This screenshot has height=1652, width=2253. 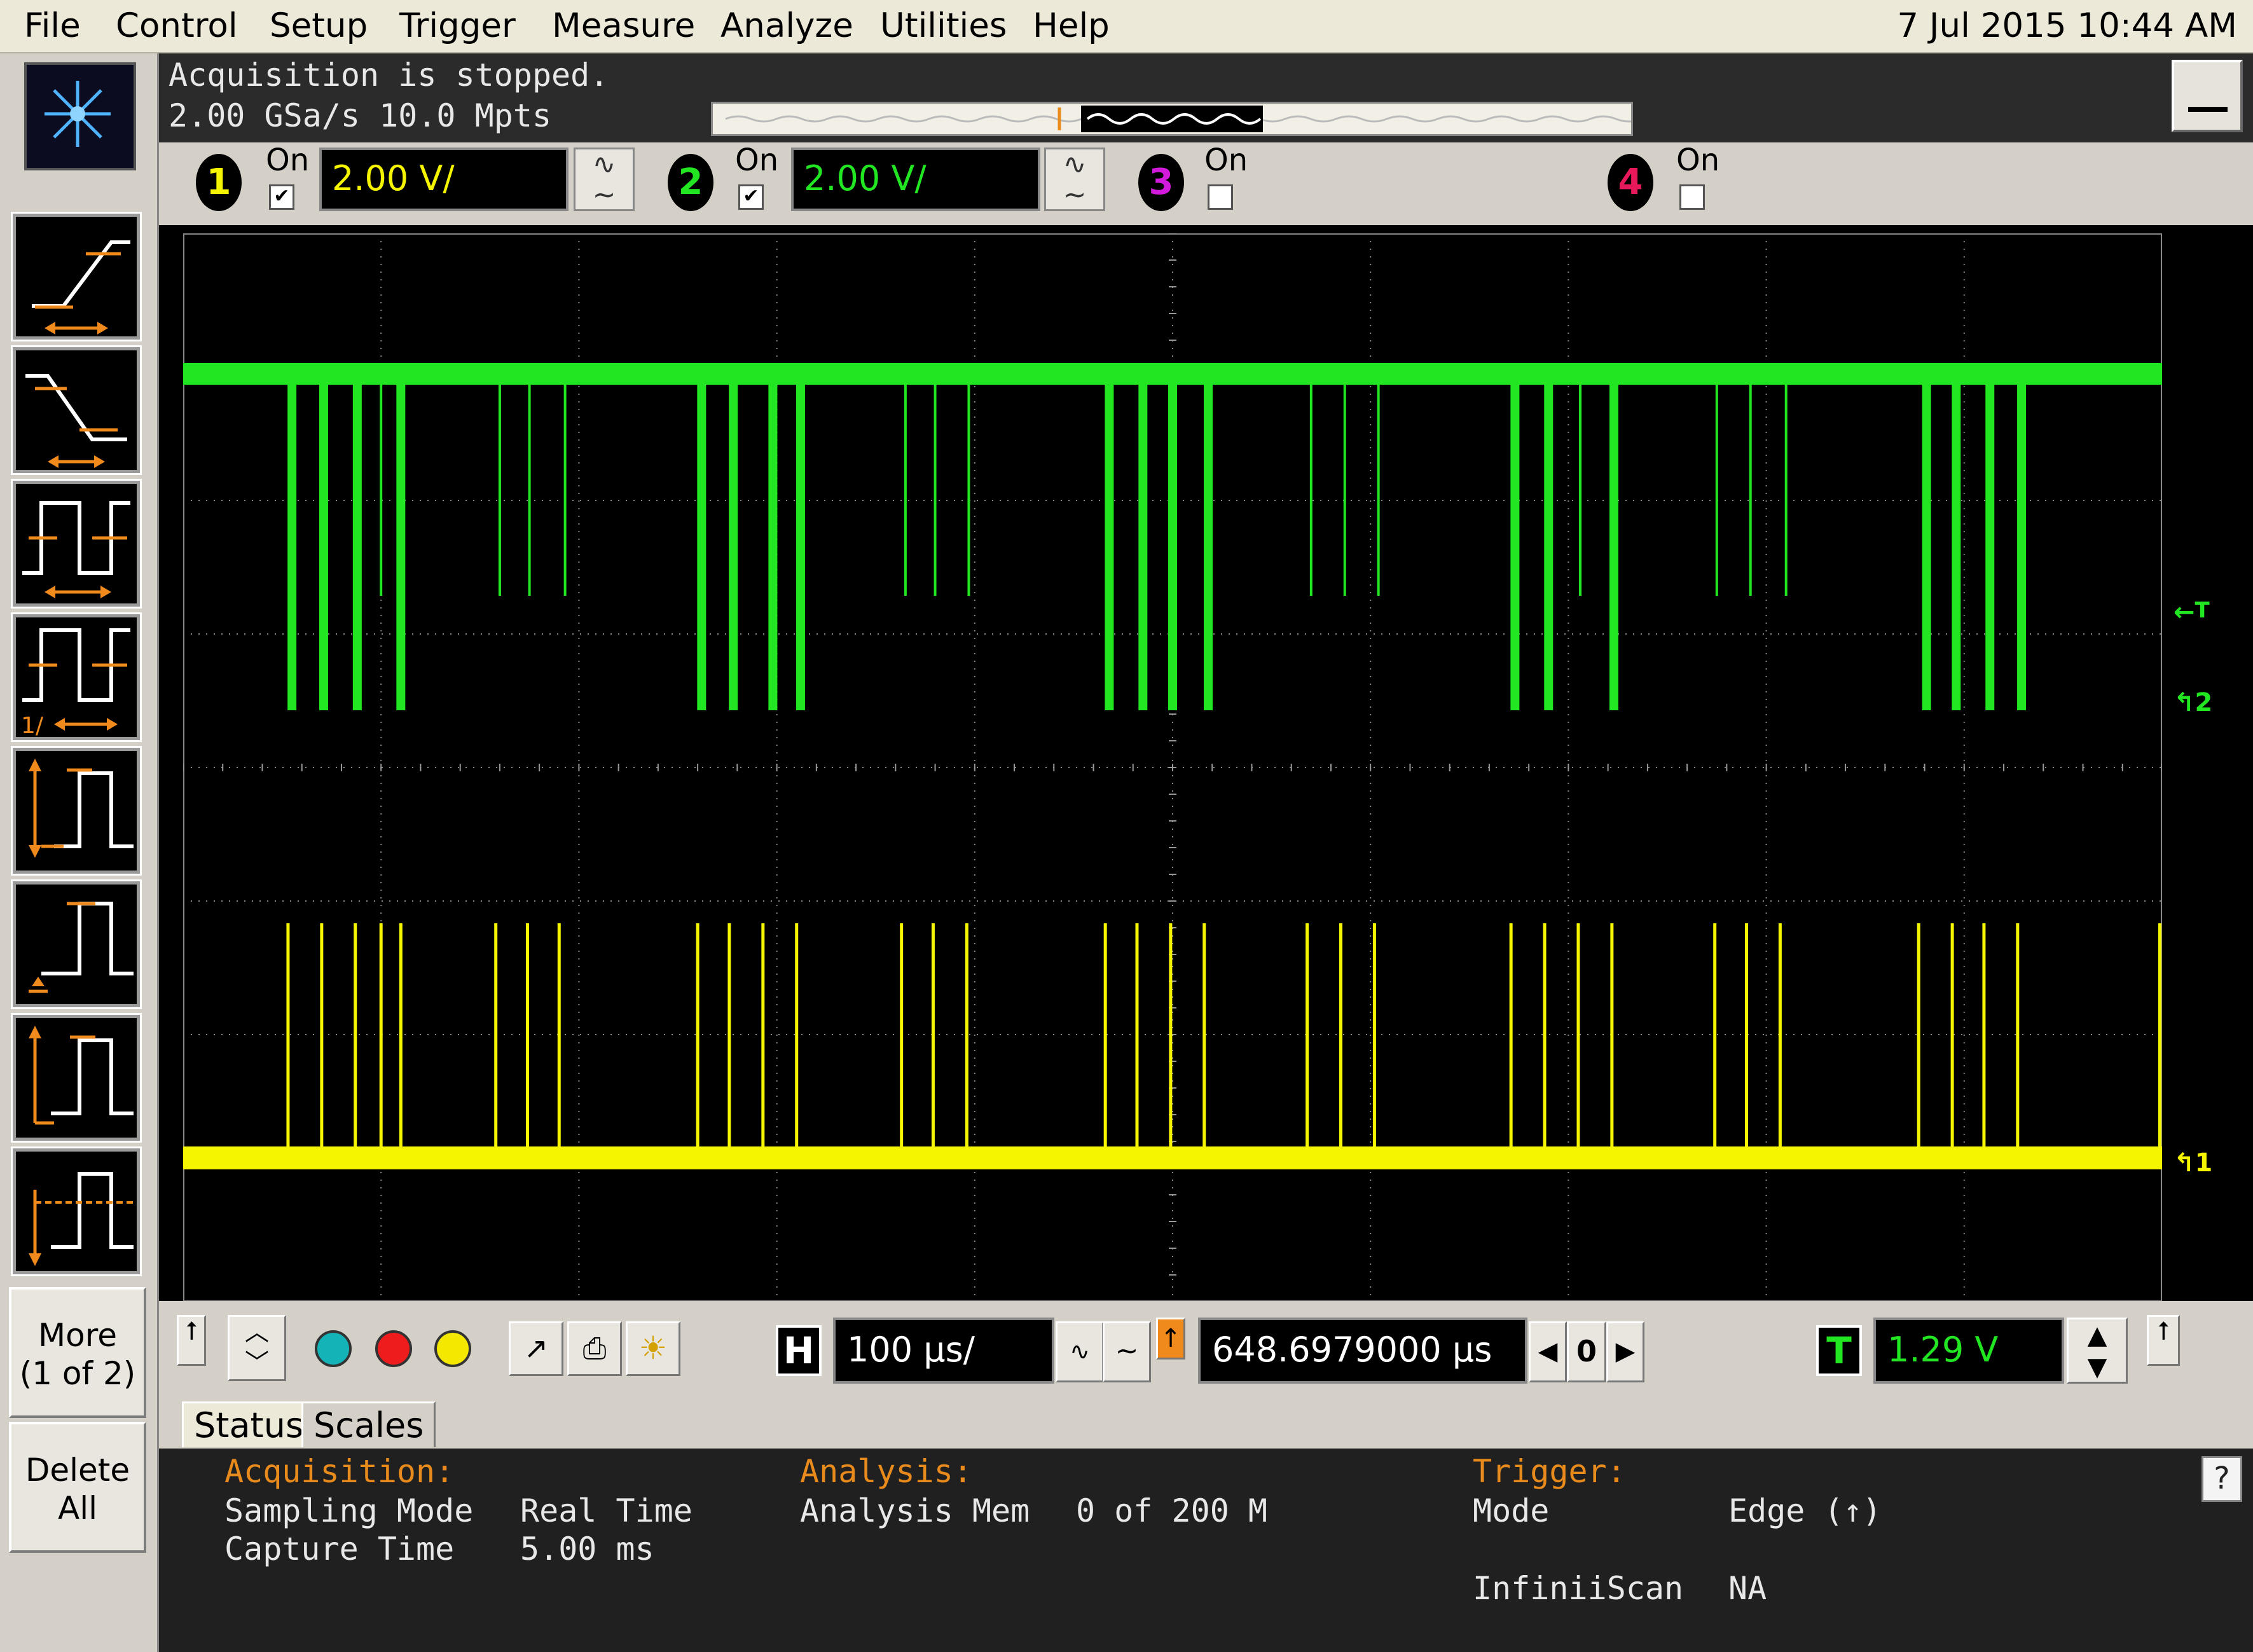 I want to click on tab-status: Status, so click(x=249, y=1424).